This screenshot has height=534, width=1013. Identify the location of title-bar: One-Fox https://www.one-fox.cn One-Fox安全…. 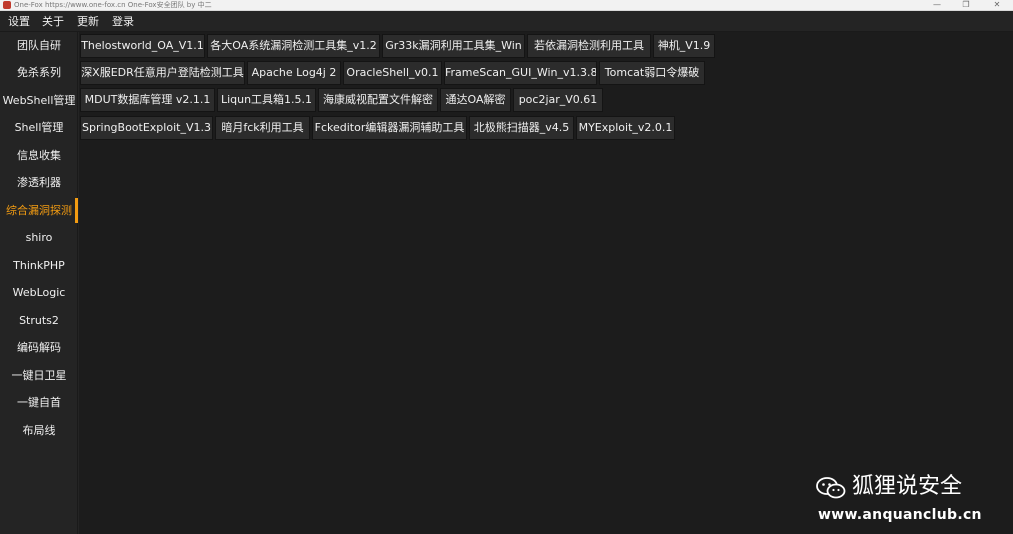
(506, 5).